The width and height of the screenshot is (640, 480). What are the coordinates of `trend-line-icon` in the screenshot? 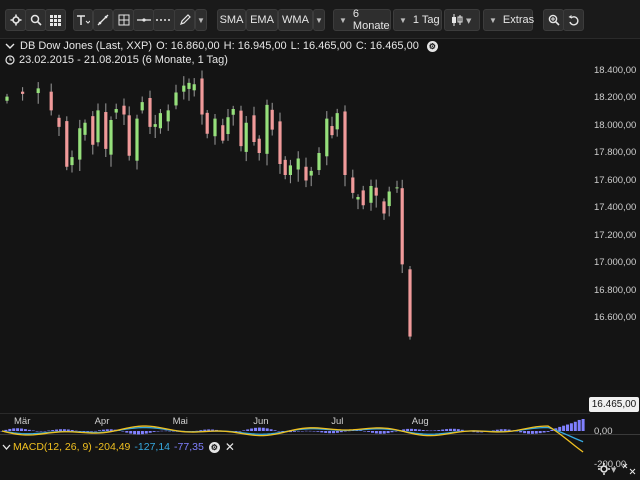 It's located at (103, 20).